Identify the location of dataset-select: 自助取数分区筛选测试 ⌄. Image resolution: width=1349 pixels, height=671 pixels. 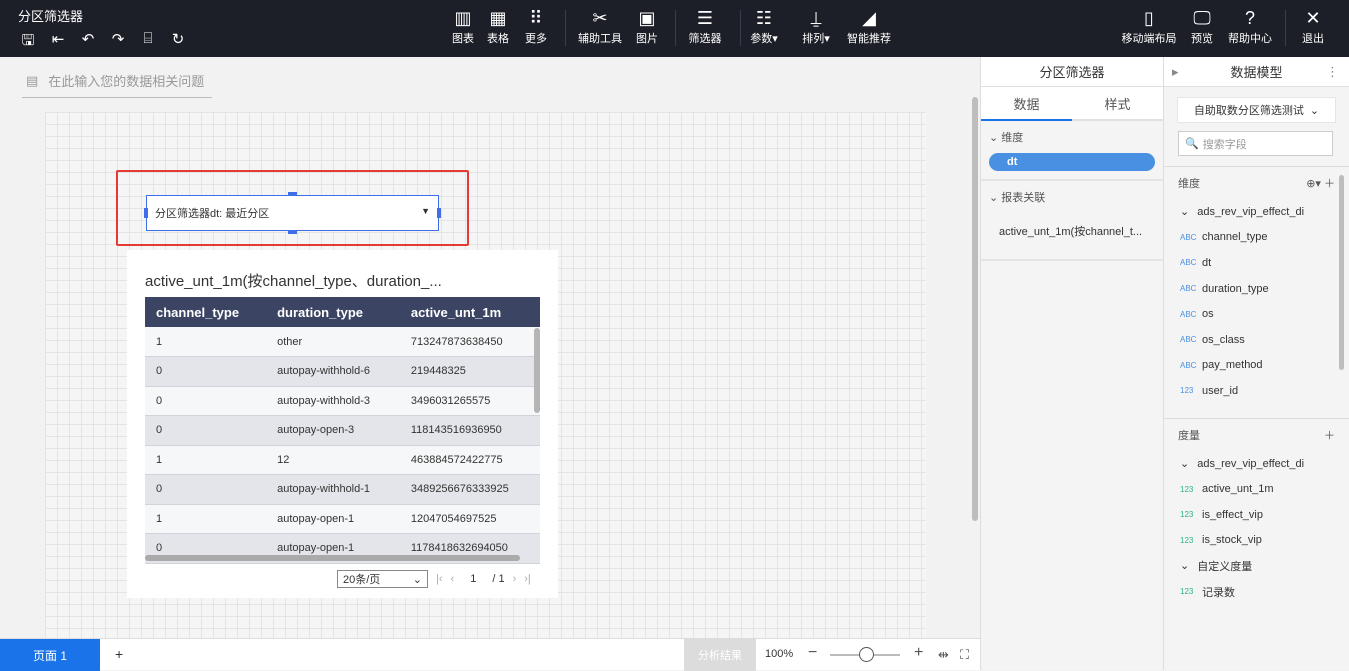
(1256, 110).